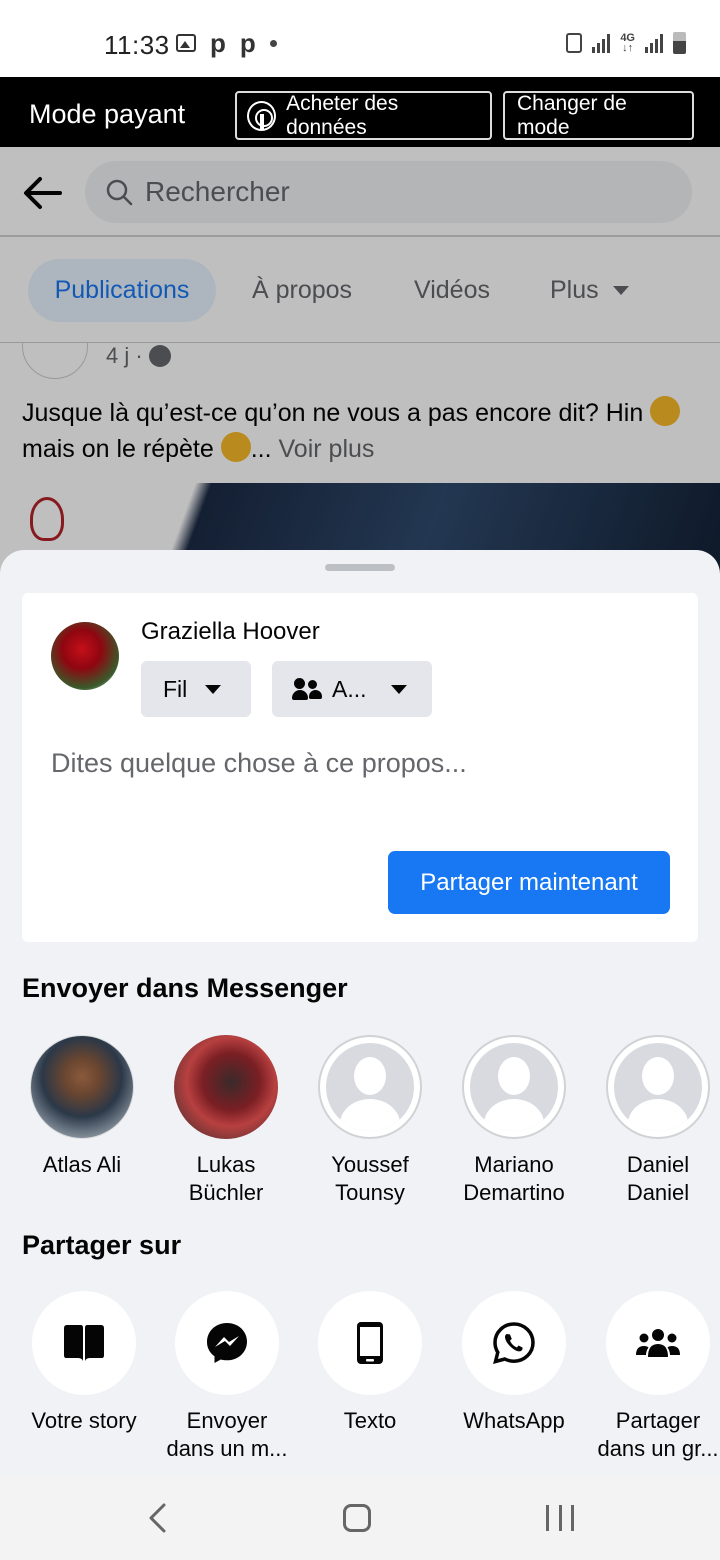 This screenshot has height=1560, width=720. I want to click on group-icon, so click(658, 1343).